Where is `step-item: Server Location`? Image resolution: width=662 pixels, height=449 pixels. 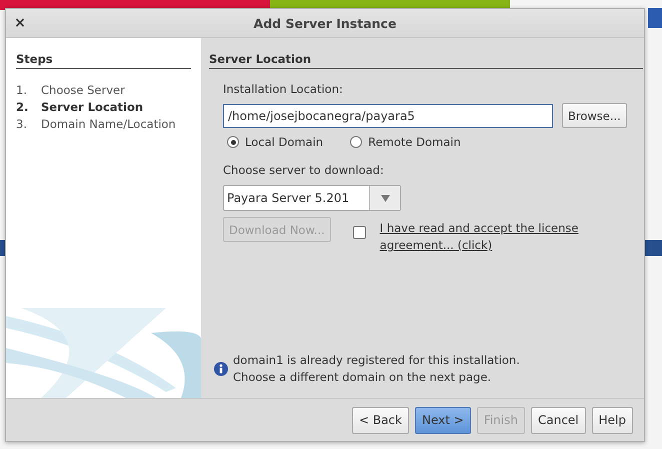
step-item: Server Location is located at coordinates (92, 107).